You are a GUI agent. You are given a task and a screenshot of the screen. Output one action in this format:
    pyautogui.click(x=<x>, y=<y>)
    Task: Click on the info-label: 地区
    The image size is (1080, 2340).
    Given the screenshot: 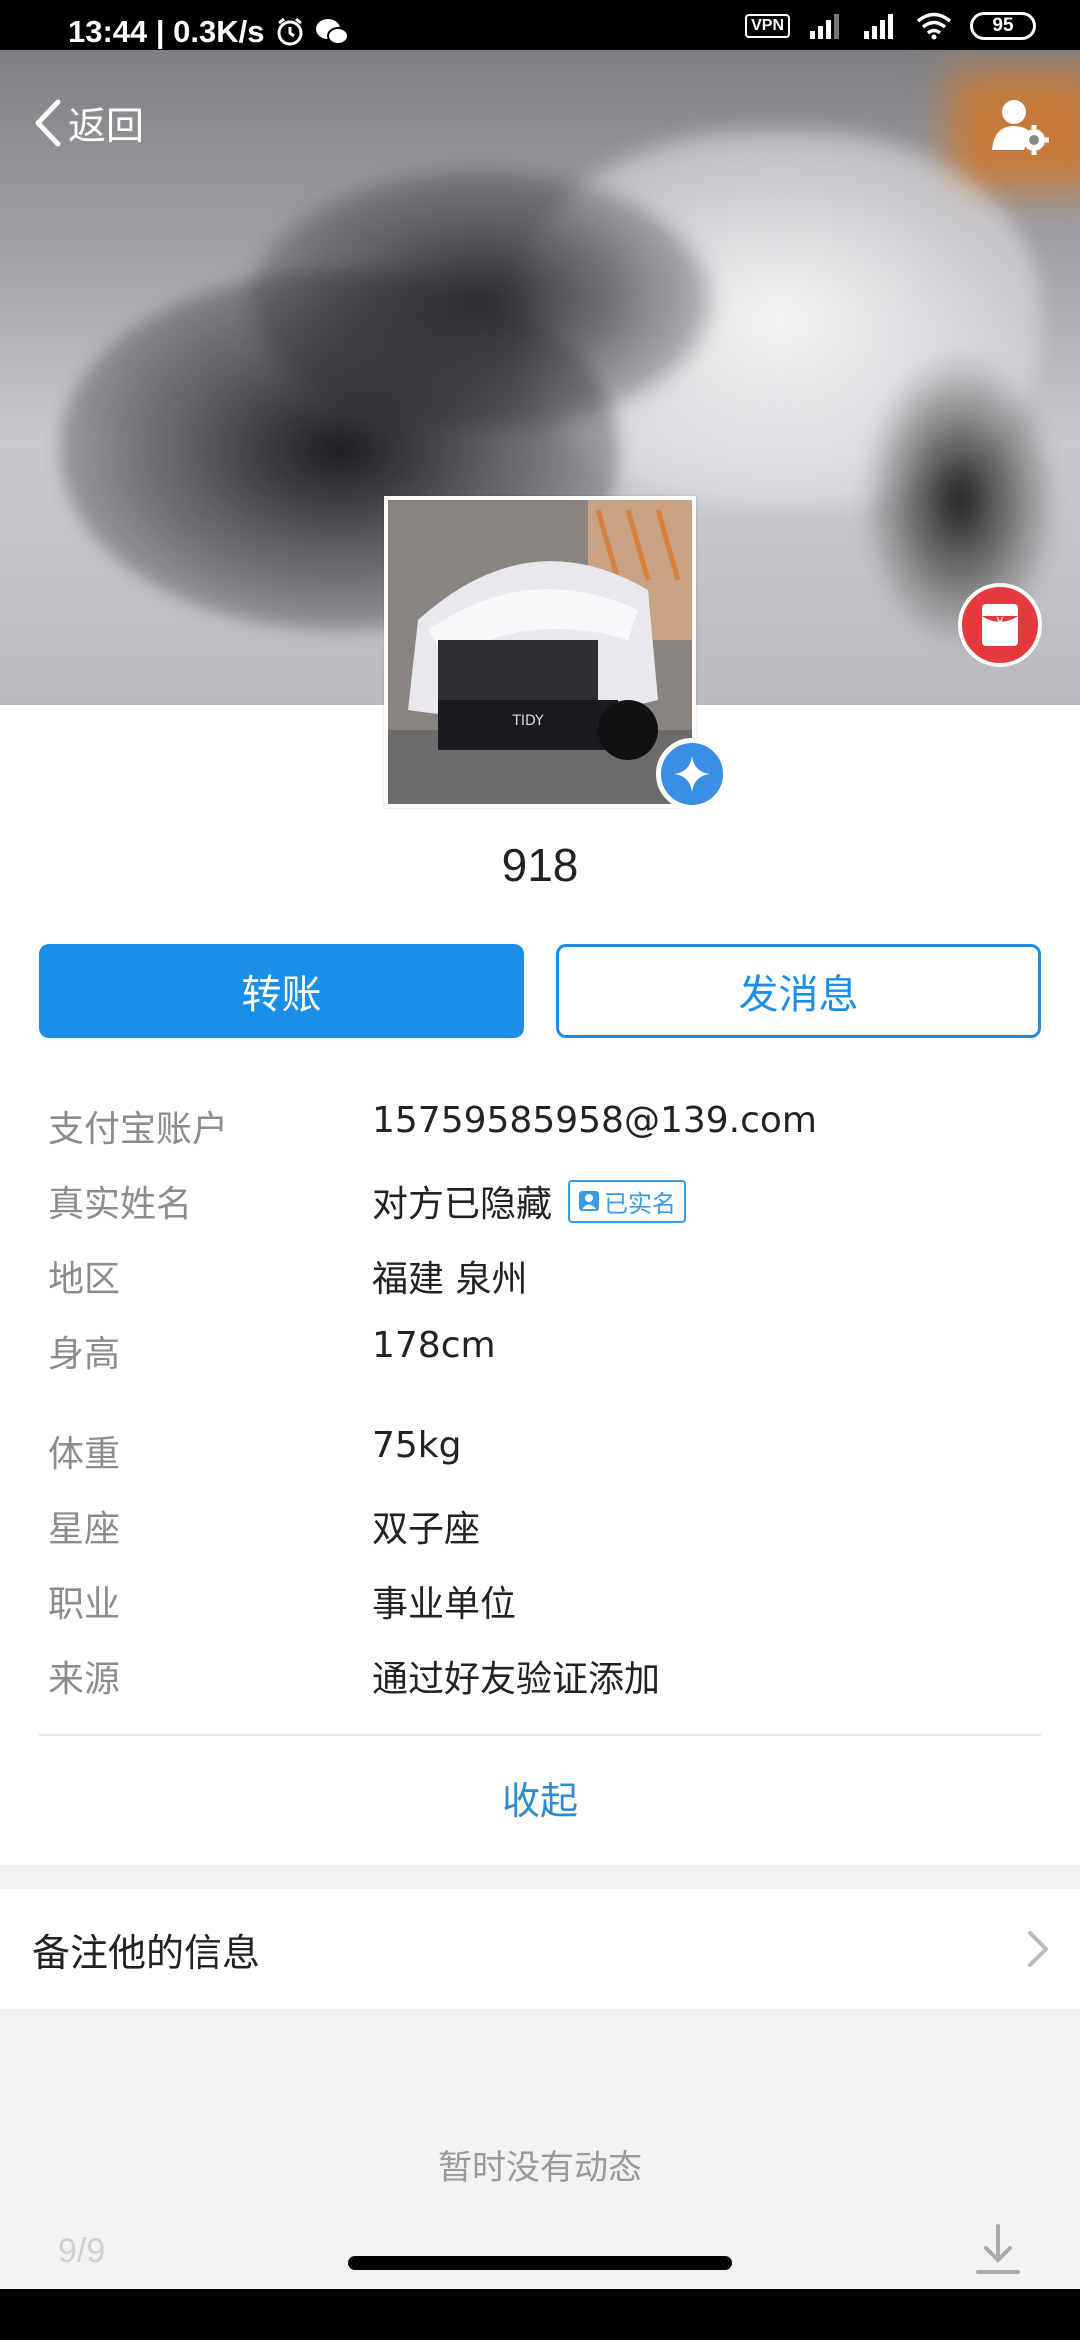 What is the action you would take?
    pyautogui.click(x=84, y=1279)
    